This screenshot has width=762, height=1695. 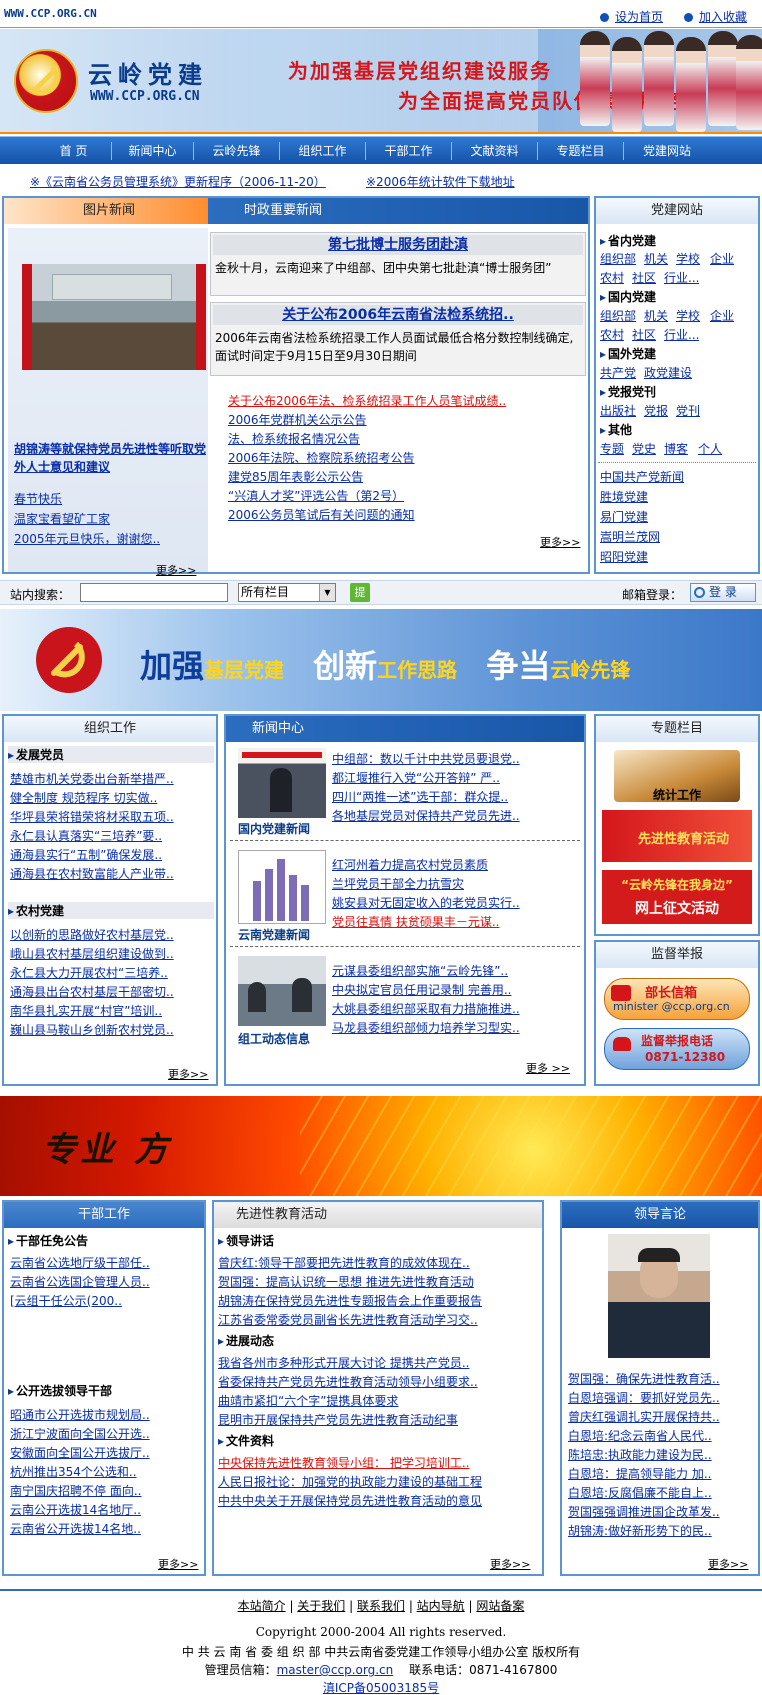 What do you see at coordinates (110, 778) in the screenshot?
I see `org-link: 楚雄市机关党委出台新举措严..` at bounding box center [110, 778].